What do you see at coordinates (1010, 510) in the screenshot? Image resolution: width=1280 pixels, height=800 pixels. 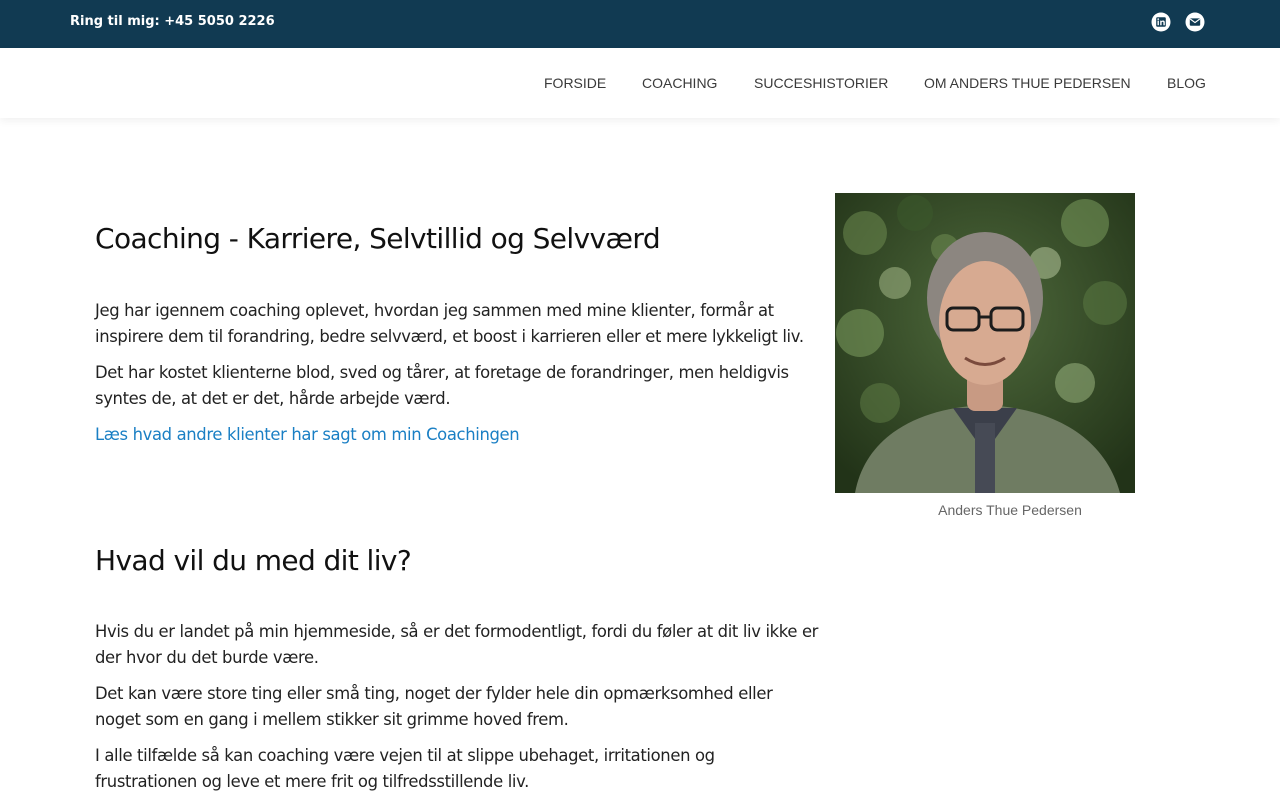 I see `photo-caption: Anders Thue Pedersen` at bounding box center [1010, 510].